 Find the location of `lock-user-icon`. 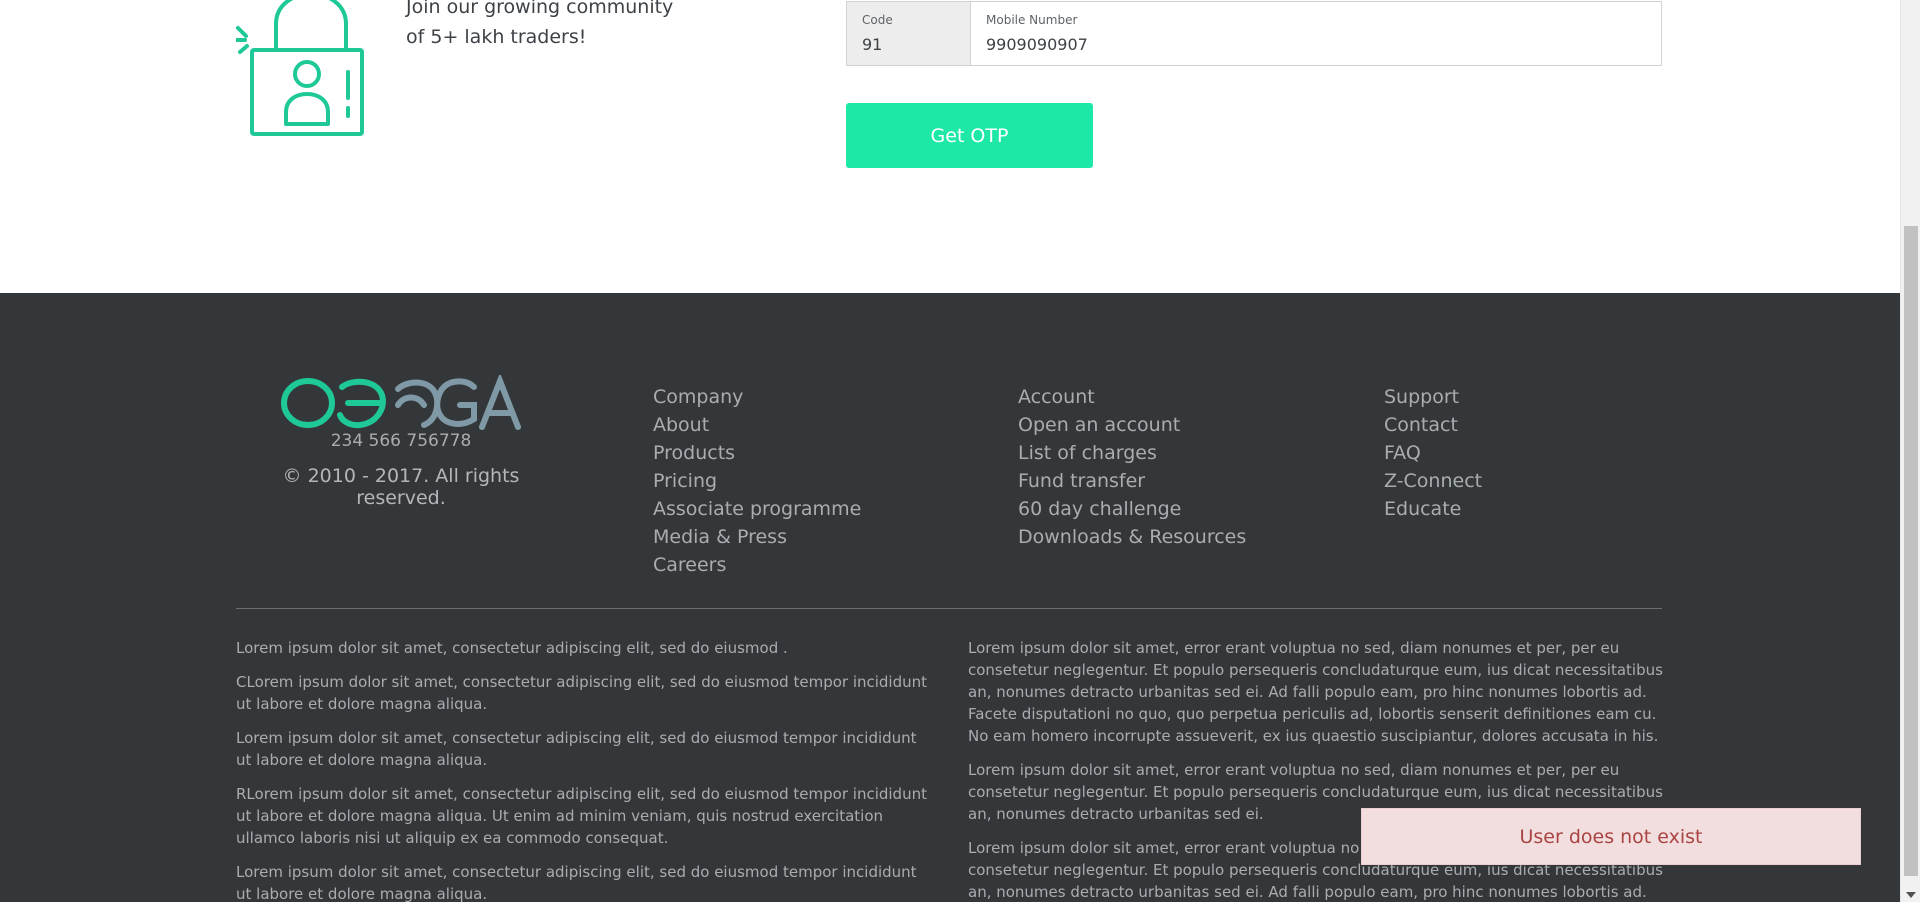

lock-user-icon is located at coordinates (300, 68).